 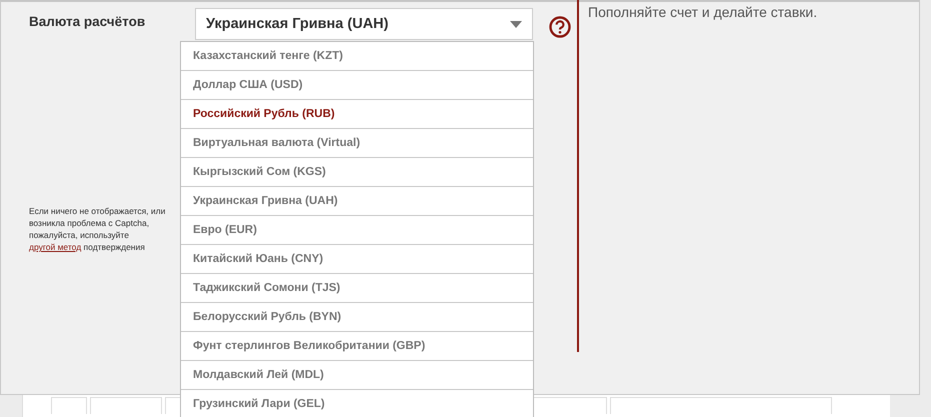 What do you see at coordinates (357, 172) in the screenshot?
I see `currency-option: Кыргызский Сом (KGS)` at bounding box center [357, 172].